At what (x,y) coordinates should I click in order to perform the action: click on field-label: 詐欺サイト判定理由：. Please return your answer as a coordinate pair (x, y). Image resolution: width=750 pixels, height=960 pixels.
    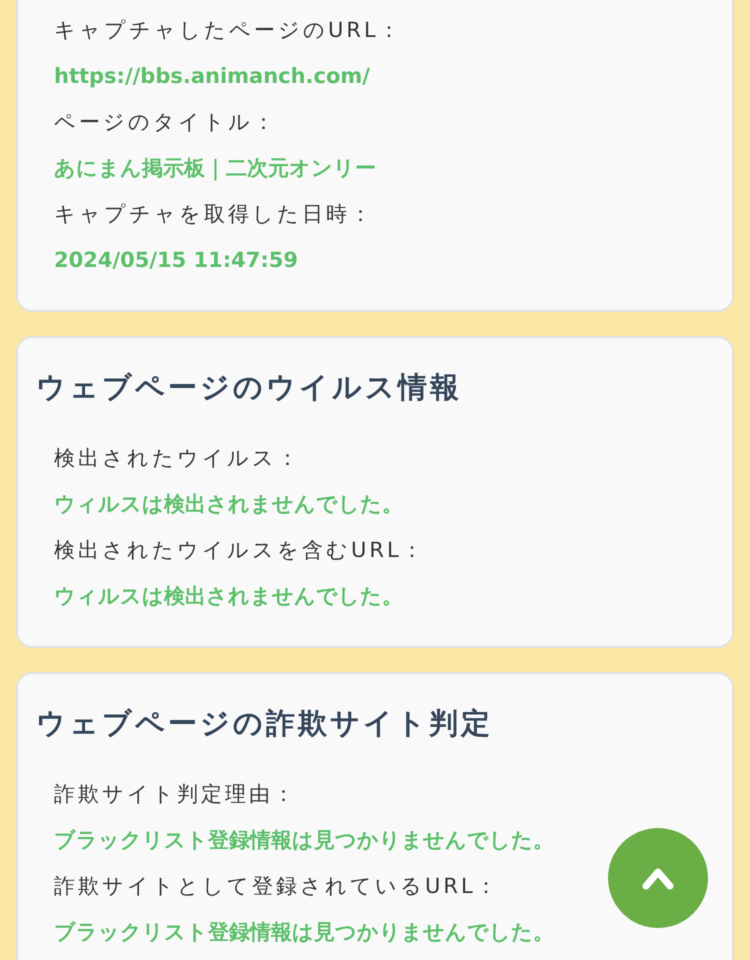
    Looking at the image, I should click on (175, 794).